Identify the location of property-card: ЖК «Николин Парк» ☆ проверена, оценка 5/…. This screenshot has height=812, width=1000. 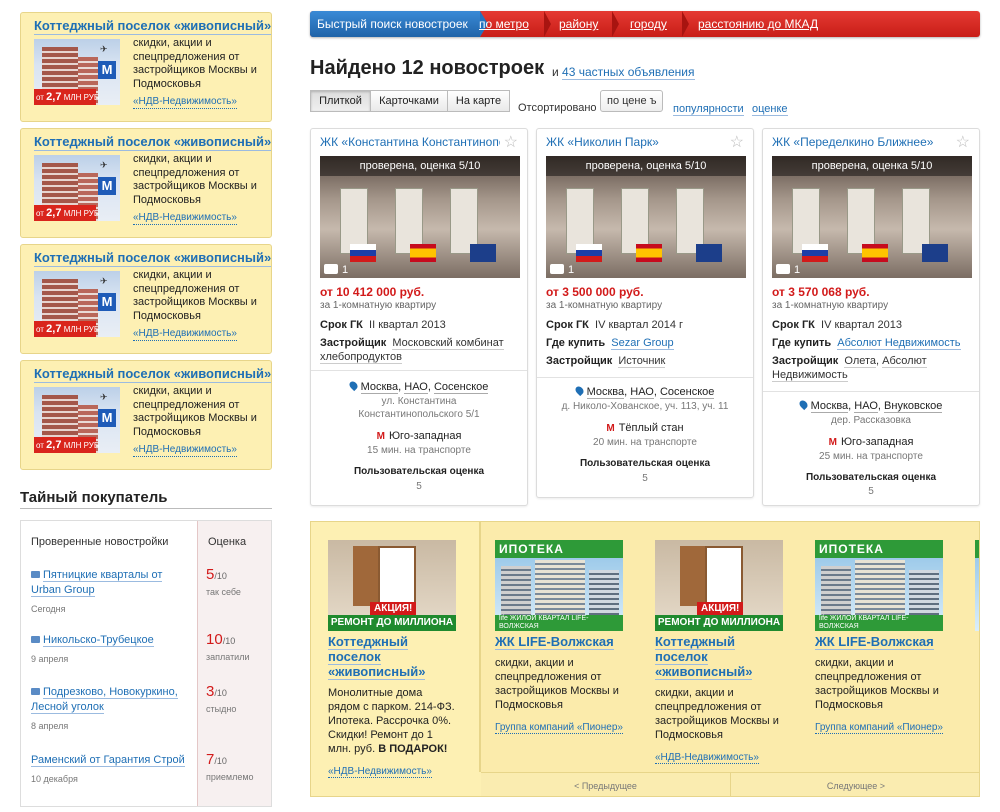
(645, 313).